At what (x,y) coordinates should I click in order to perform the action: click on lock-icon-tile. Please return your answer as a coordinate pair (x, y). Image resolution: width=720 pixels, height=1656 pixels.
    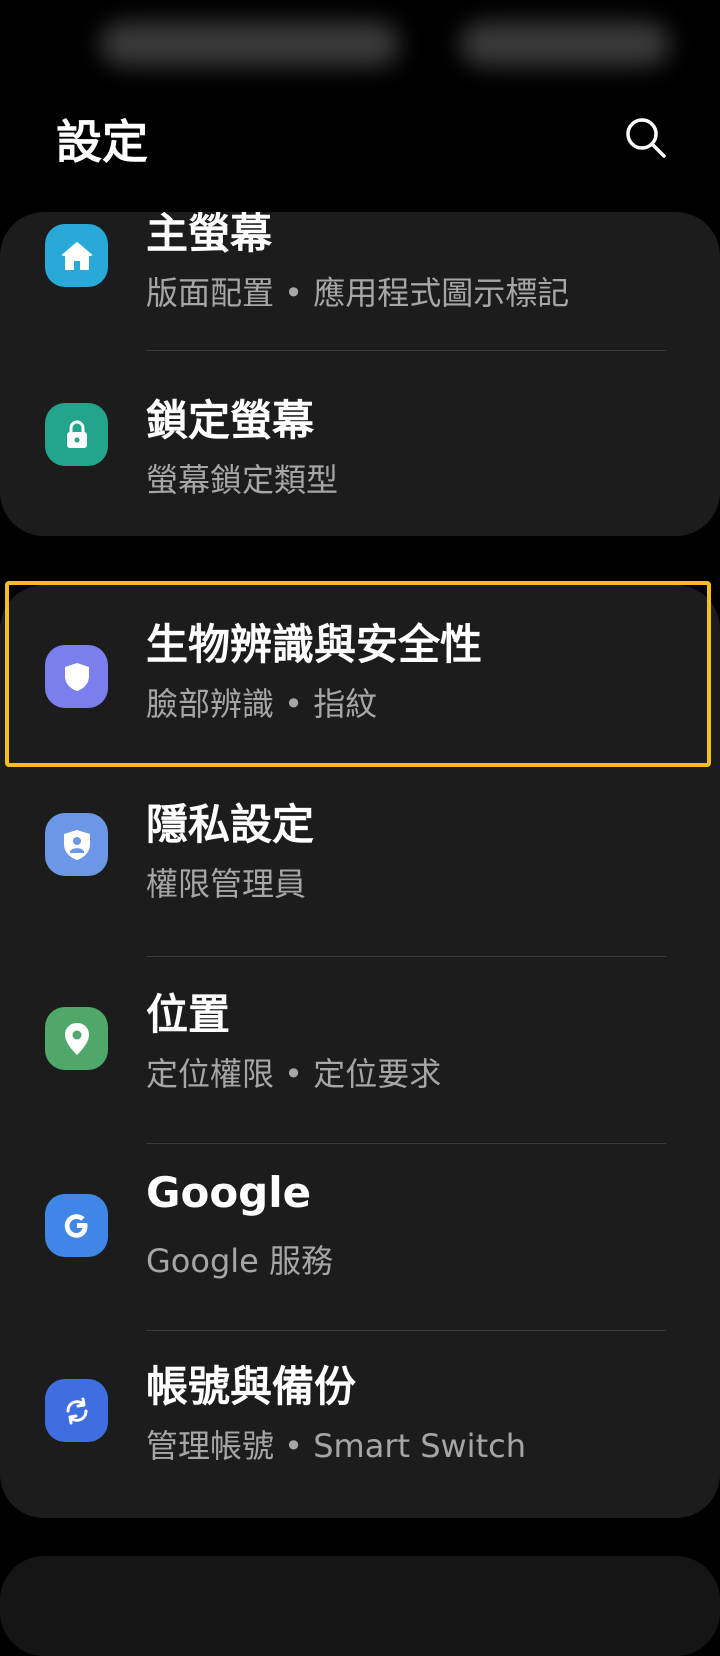
    Looking at the image, I should click on (76, 434).